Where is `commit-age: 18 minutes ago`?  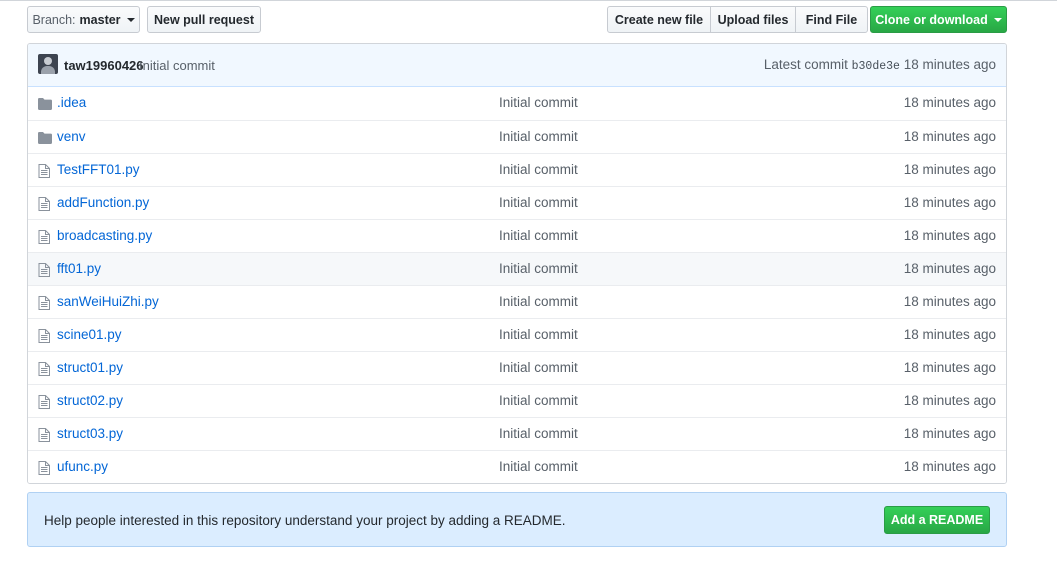 commit-age: 18 minutes ago is located at coordinates (949, 64).